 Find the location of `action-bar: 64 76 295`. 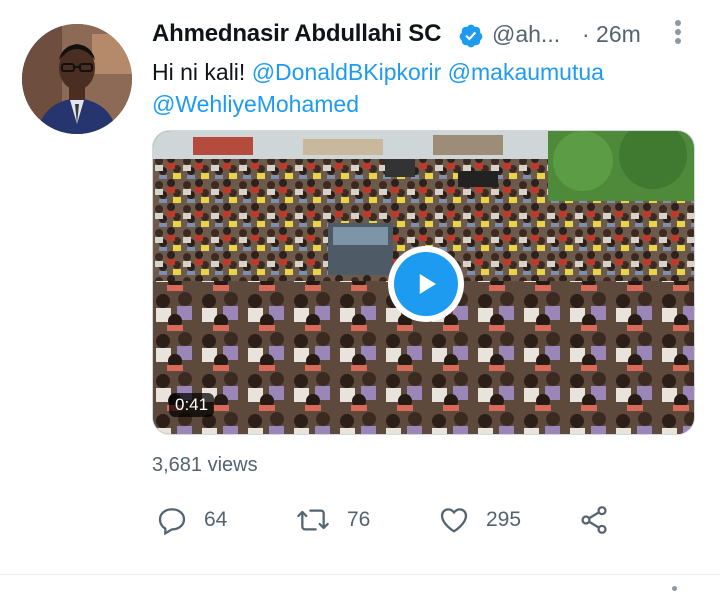

action-bar: 64 76 295 is located at coordinates (426, 520).